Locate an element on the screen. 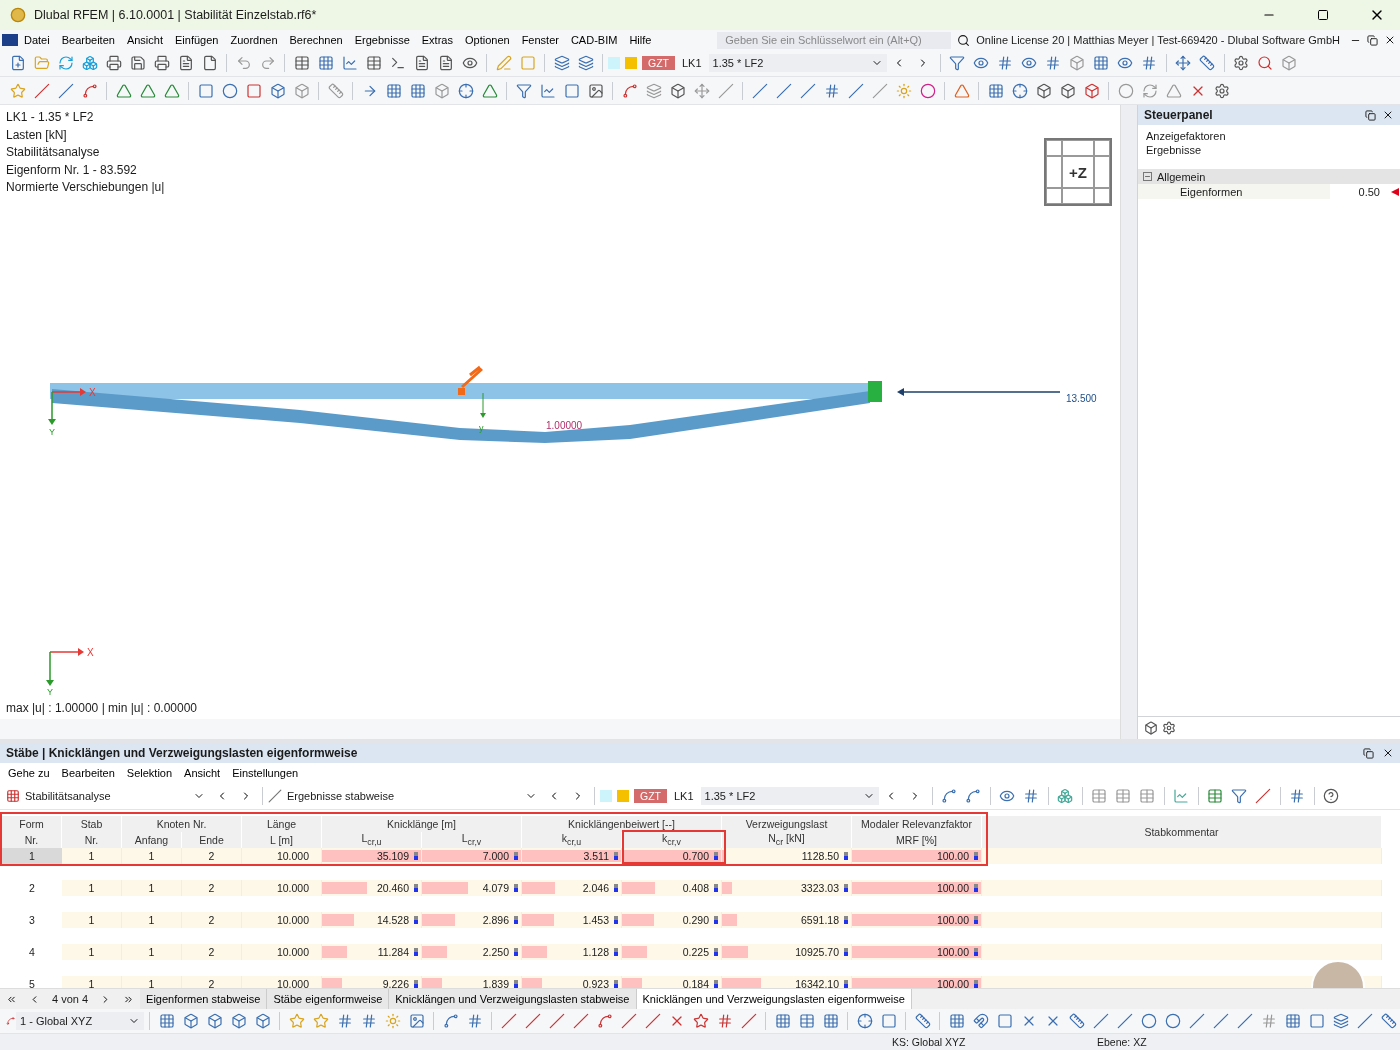 The height and width of the screenshot is (1050, 1400). menu-item: Selektion is located at coordinates (149, 773).